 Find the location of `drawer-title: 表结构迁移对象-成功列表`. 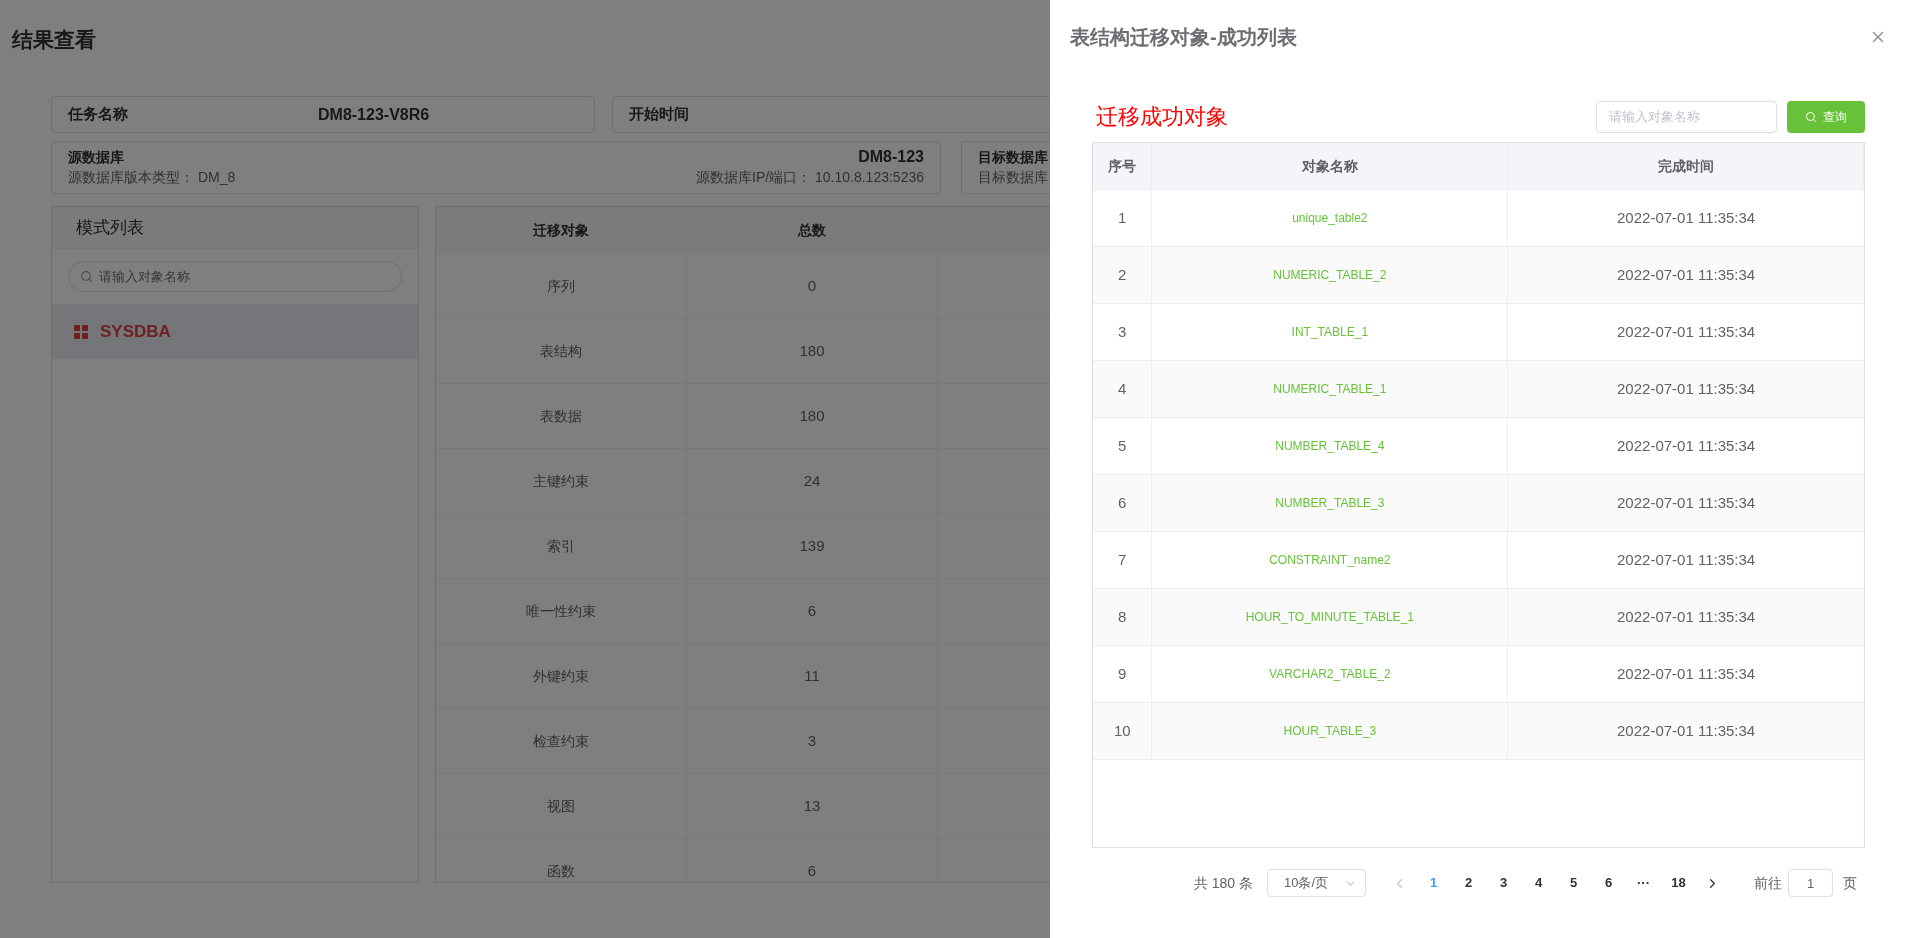

drawer-title: 表结构迁移对象-成功列表 is located at coordinates (1183, 37).